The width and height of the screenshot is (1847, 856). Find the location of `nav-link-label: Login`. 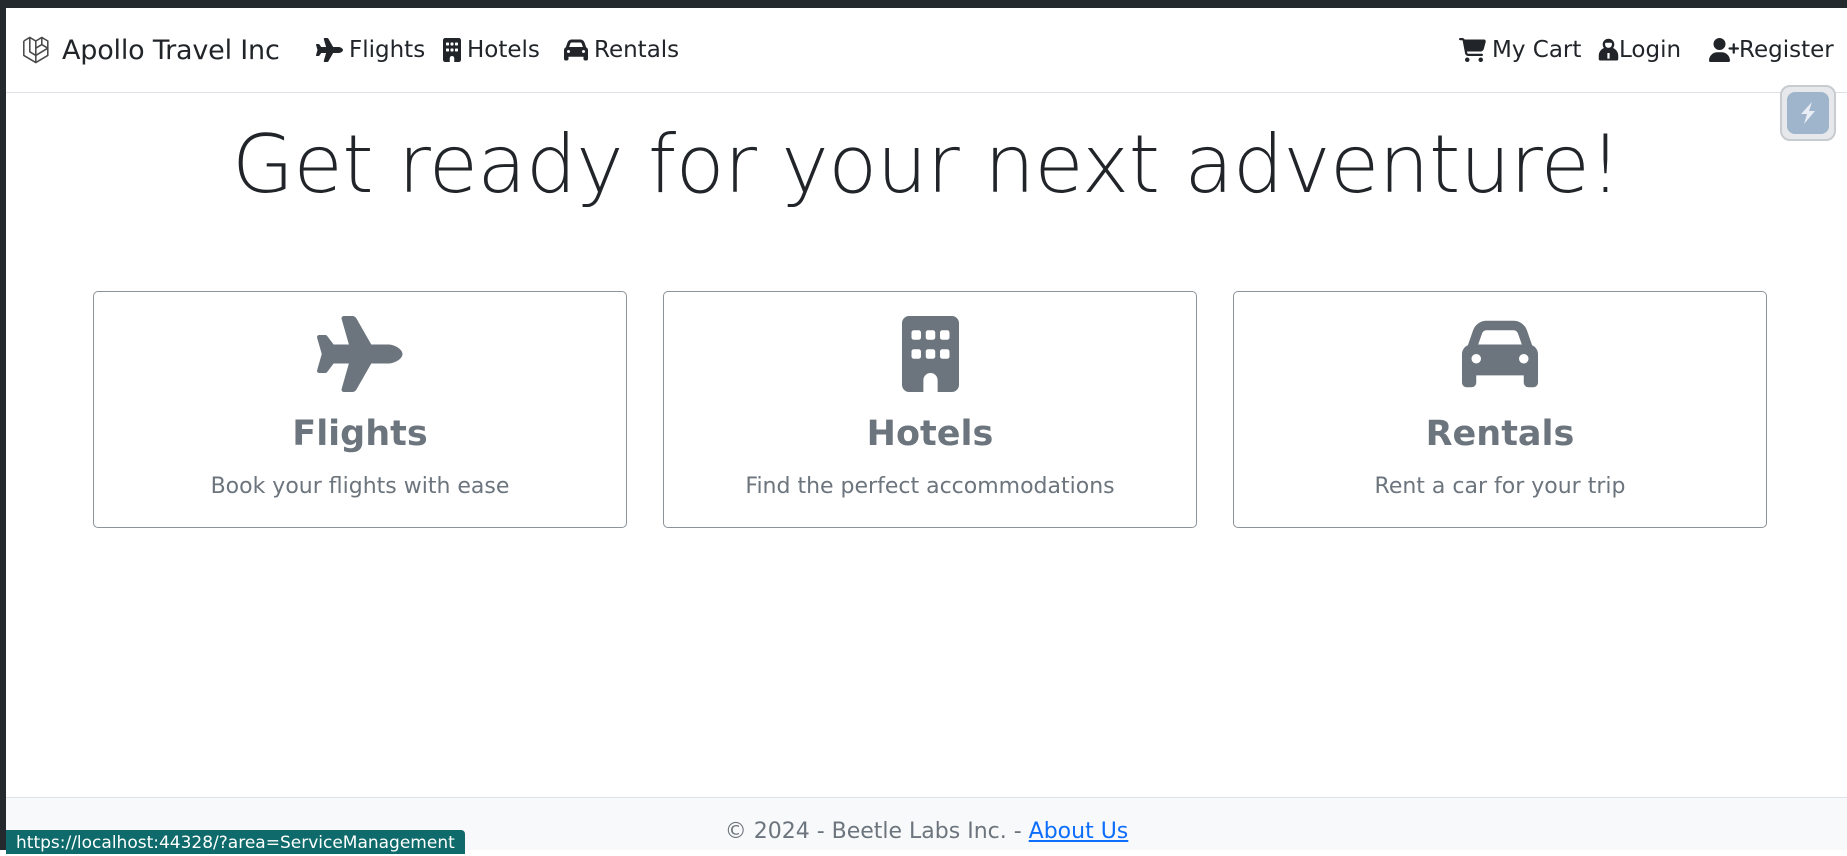

nav-link-label: Login is located at coordinates (1650, 50).